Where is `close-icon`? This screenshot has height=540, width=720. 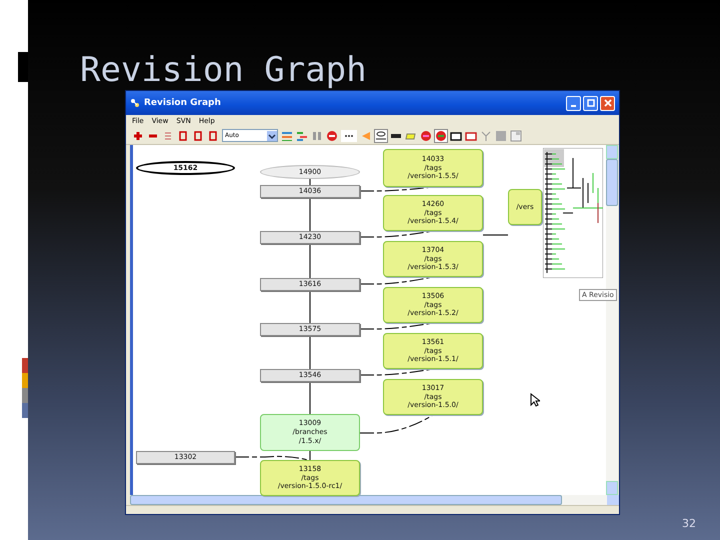 close-icon is located at coordinates (607, 103).